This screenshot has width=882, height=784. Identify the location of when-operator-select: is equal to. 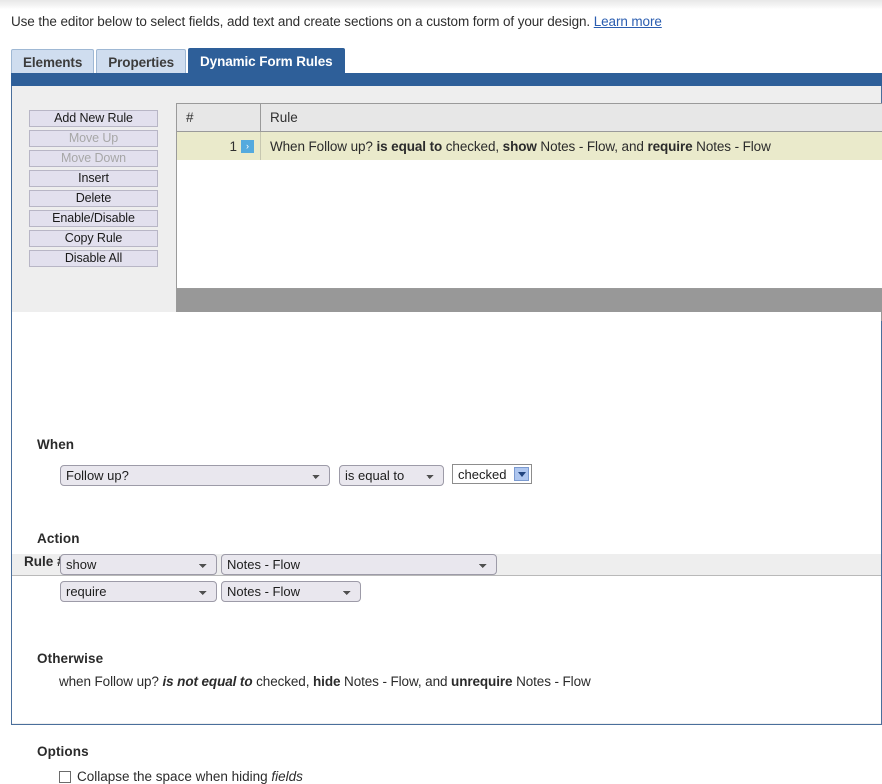
(391, 475).